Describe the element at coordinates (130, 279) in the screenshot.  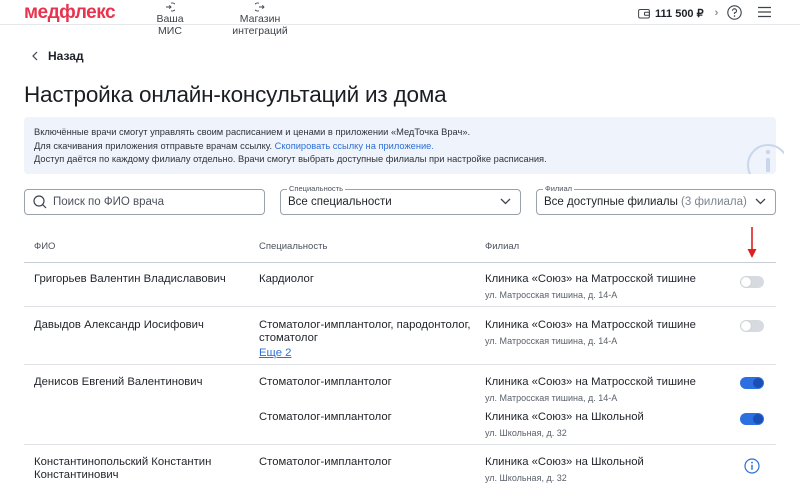
I see `table-row-name: Григорьев Валентин Владиславович` at that location.